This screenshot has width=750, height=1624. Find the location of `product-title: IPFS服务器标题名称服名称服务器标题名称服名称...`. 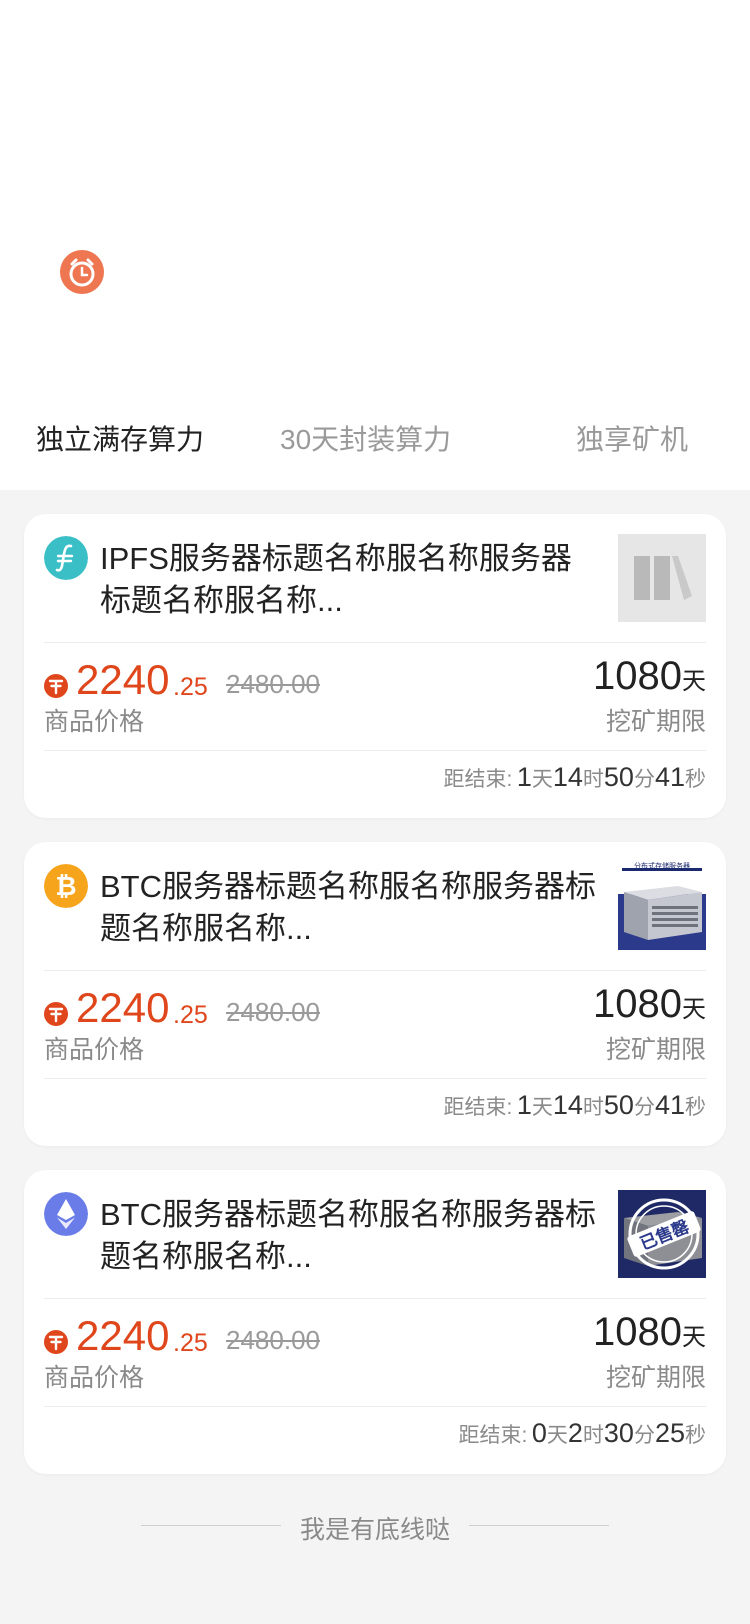

product-title: IPFS服务器标题名称服名称服务器标题名称服名称... is located at coordinates (336, 579).